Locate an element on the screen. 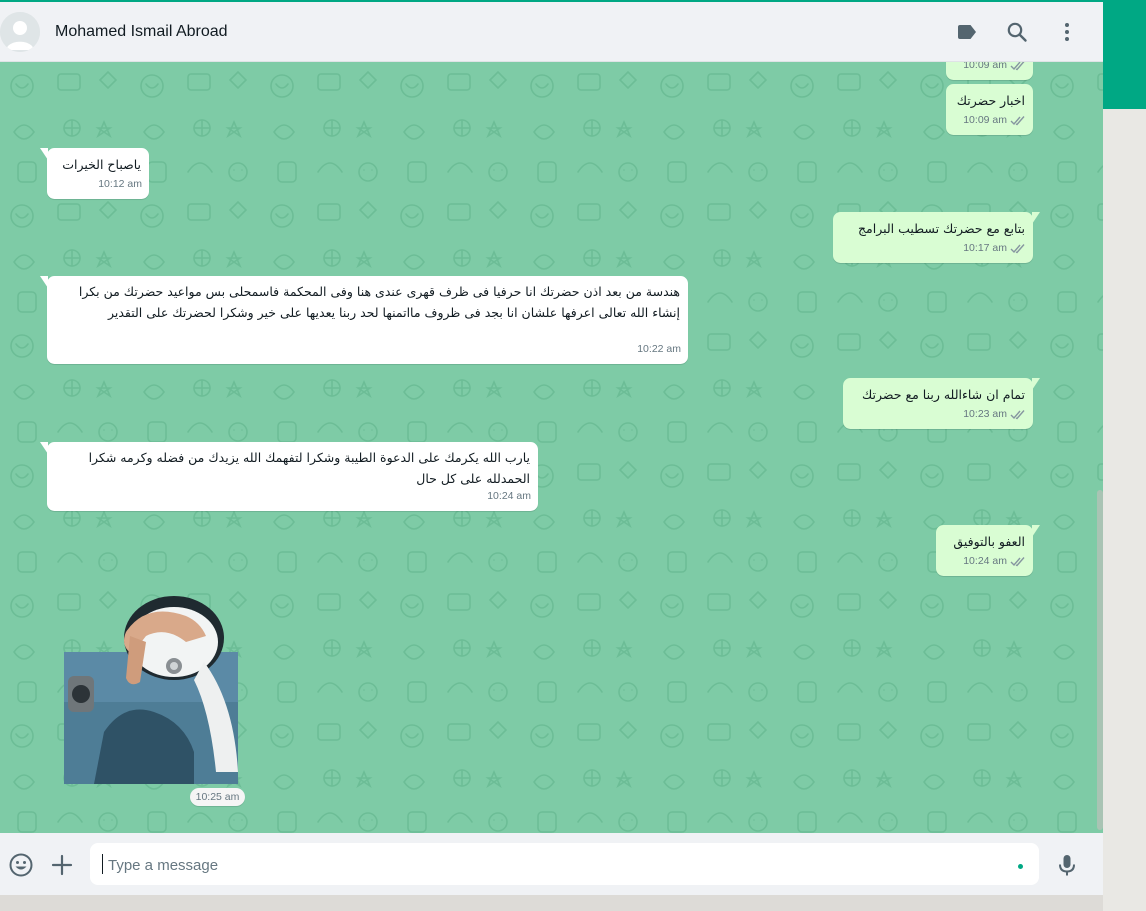 The image size is (1146, 911). status-dot is located at coordinates (1020, 866).